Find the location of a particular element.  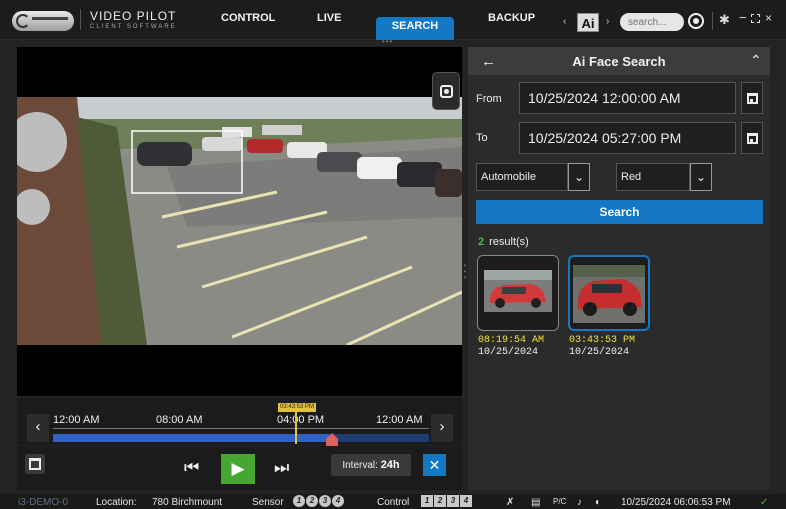

timeline-label: 04:00 PM is located at coordinates (301, 420).